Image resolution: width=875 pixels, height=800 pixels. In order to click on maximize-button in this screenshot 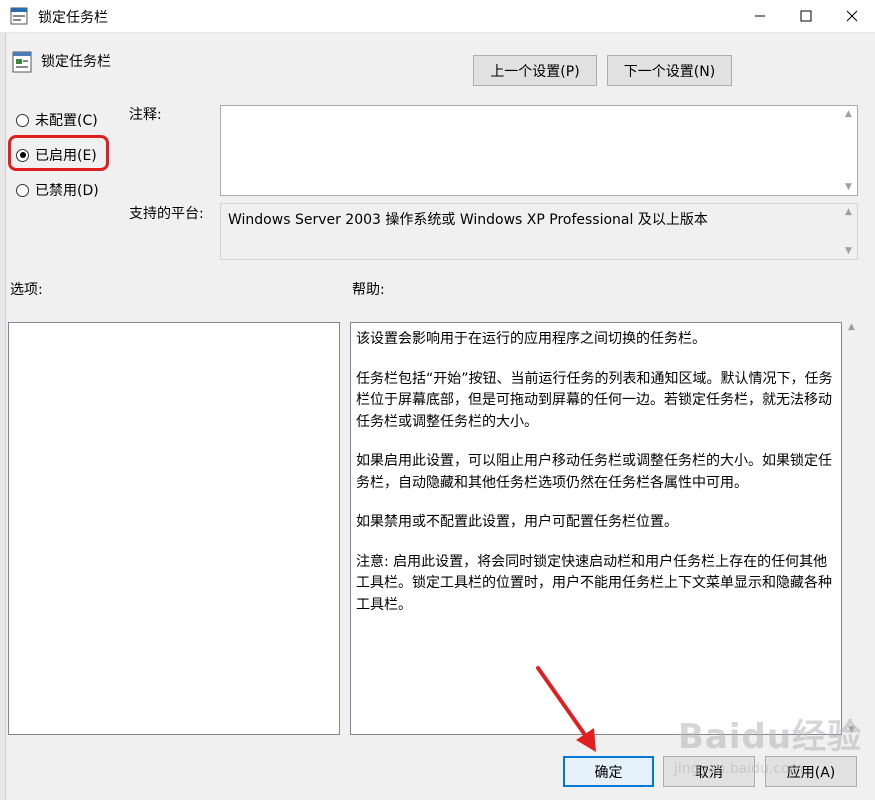, I will do `click(806, 16)`.